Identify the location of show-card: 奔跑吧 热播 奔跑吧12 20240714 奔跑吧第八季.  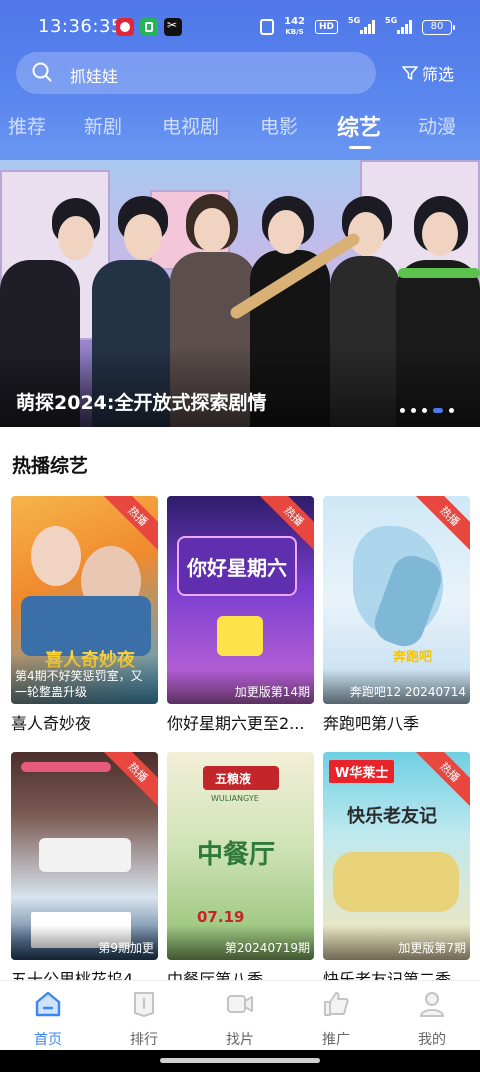
(396, 615).